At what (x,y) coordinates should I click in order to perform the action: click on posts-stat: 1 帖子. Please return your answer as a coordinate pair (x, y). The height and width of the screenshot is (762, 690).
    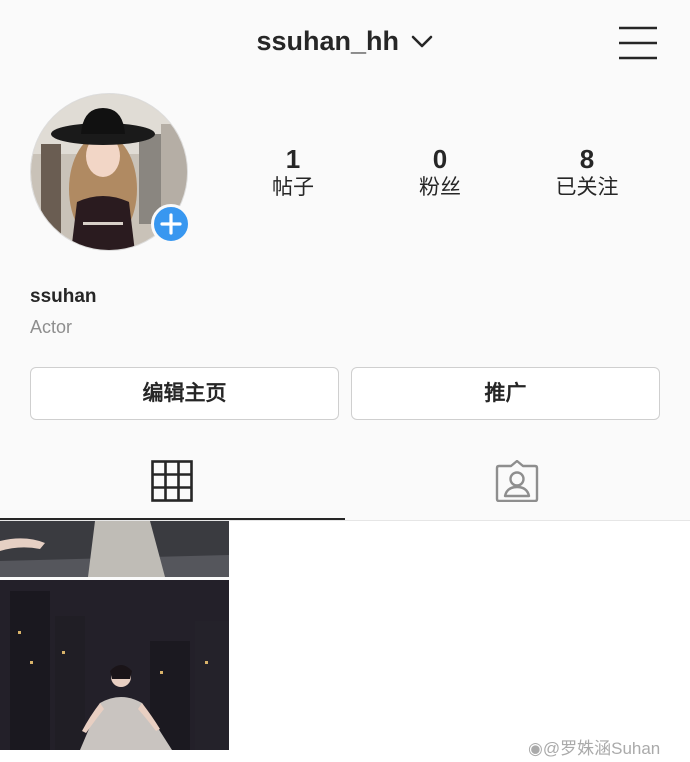
    Looking at the image, I should click on (293, 173).